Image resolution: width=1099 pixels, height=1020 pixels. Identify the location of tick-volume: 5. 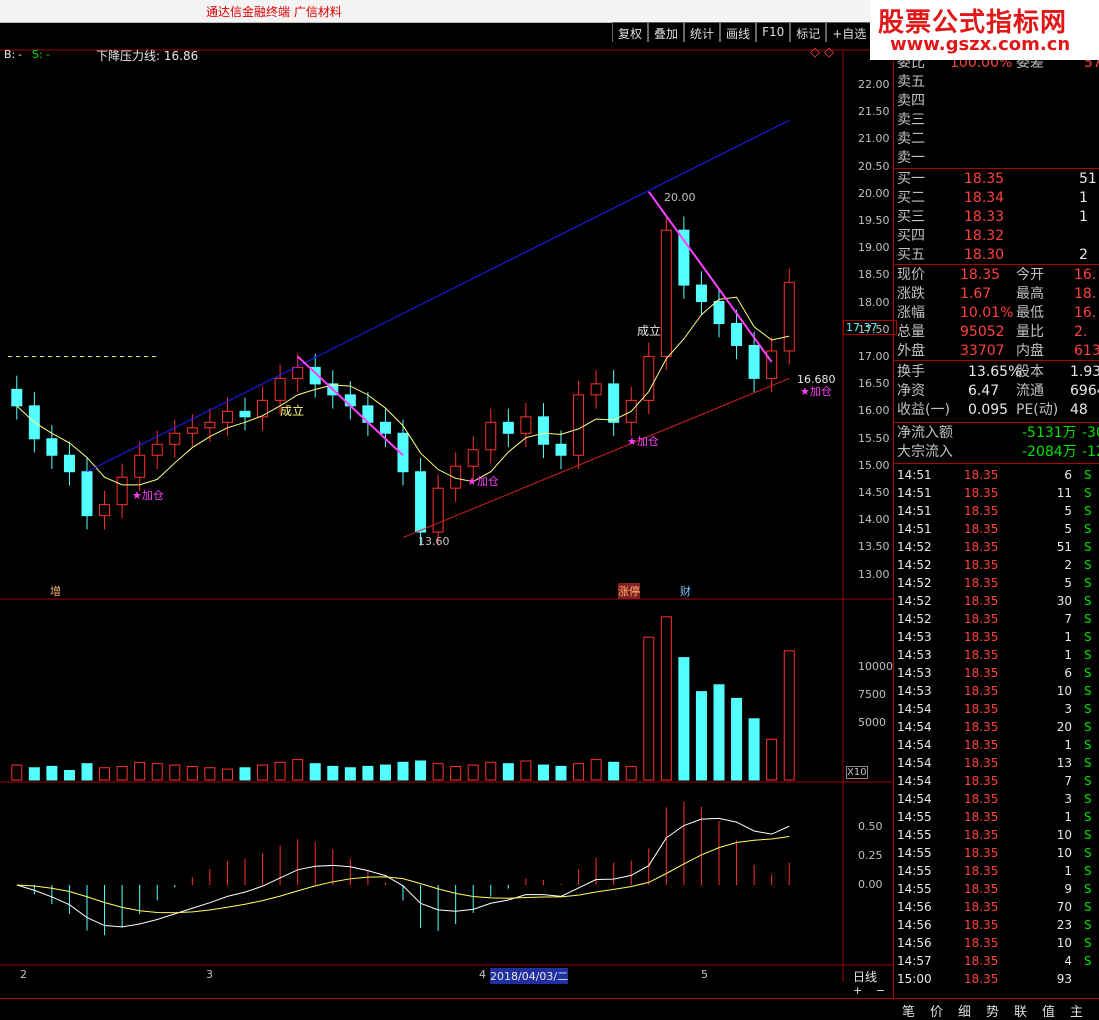
(1068, 529).